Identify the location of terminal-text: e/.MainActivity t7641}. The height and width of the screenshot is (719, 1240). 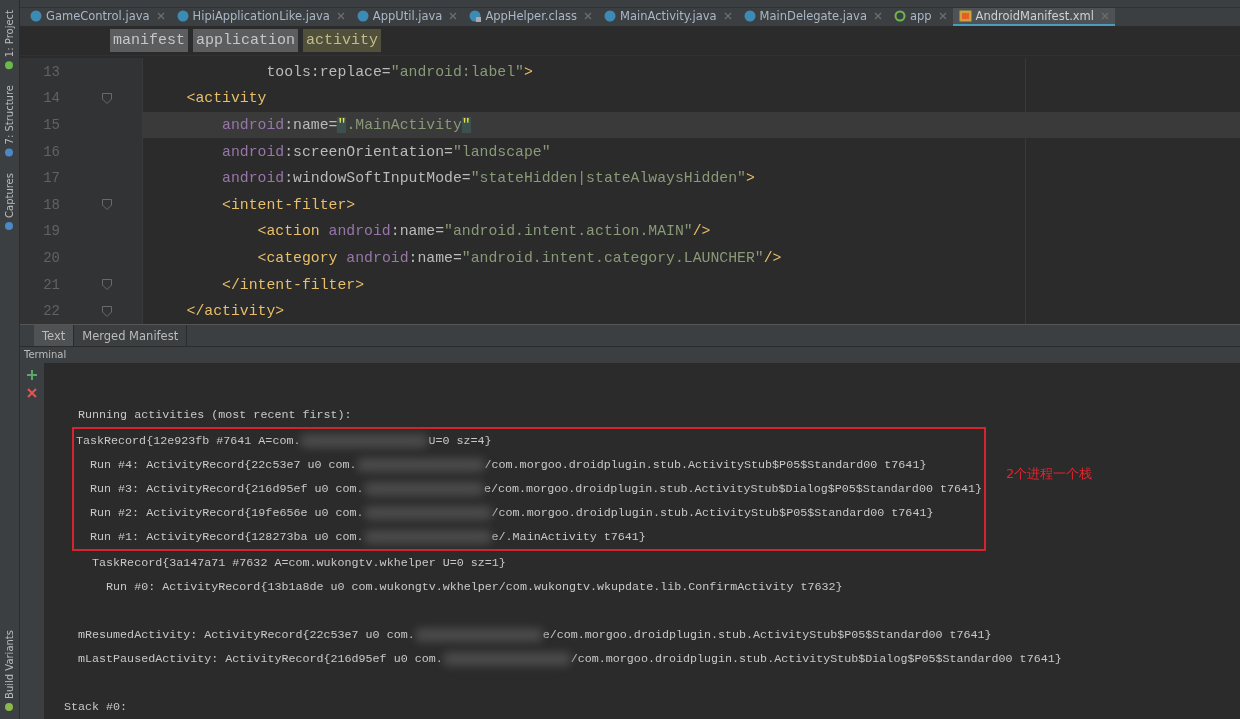
(568, 537).